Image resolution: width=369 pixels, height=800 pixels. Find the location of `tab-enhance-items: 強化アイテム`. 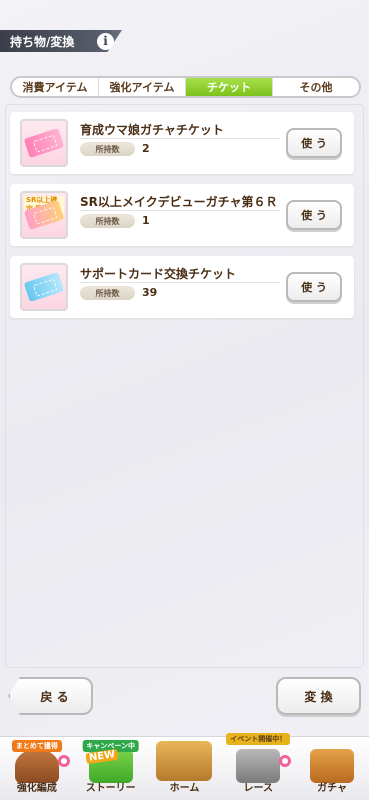

tab-enhance-items: 強化アイテム is located at coordinates (142, 87).